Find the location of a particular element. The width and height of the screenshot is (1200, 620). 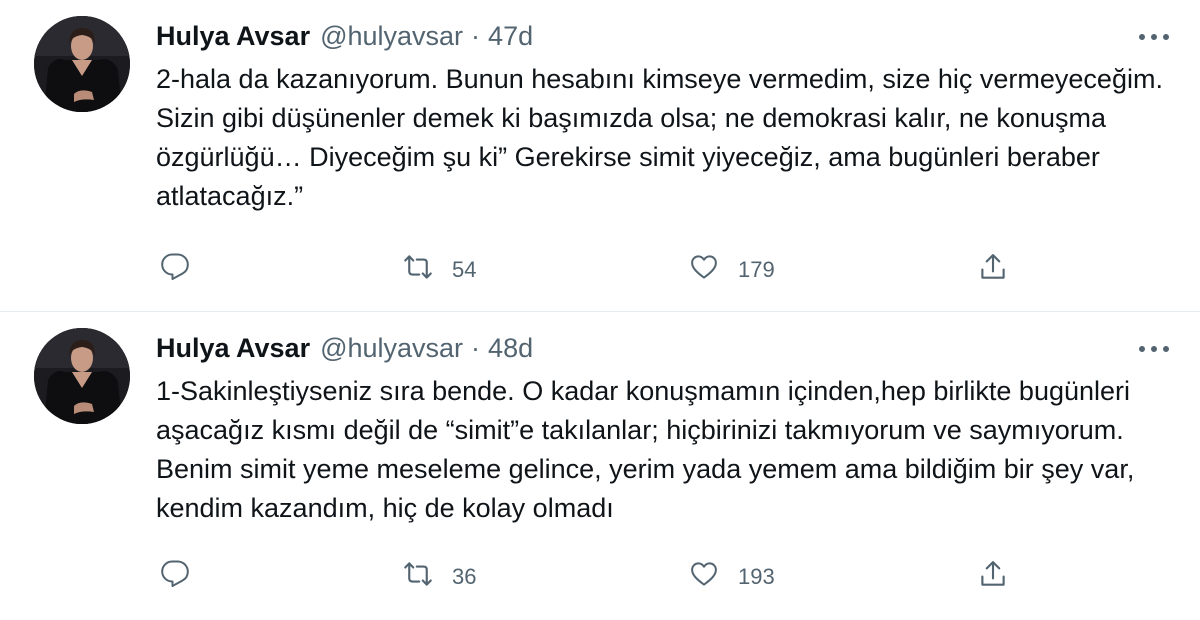

retweet-count: 36 is located at coordinates (464, 576).